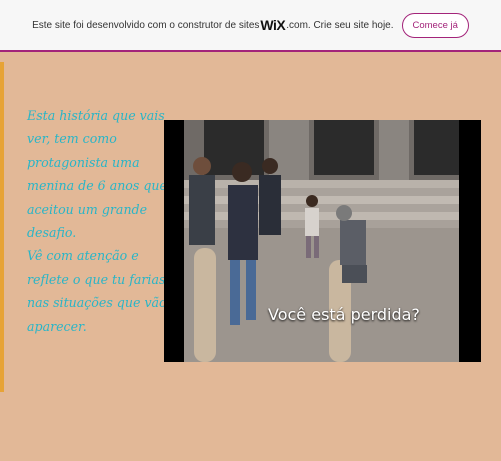 The height and width of the screenshot is (461, 501). I want to click on video-caption: Você está perdida?, so click(344, 314).